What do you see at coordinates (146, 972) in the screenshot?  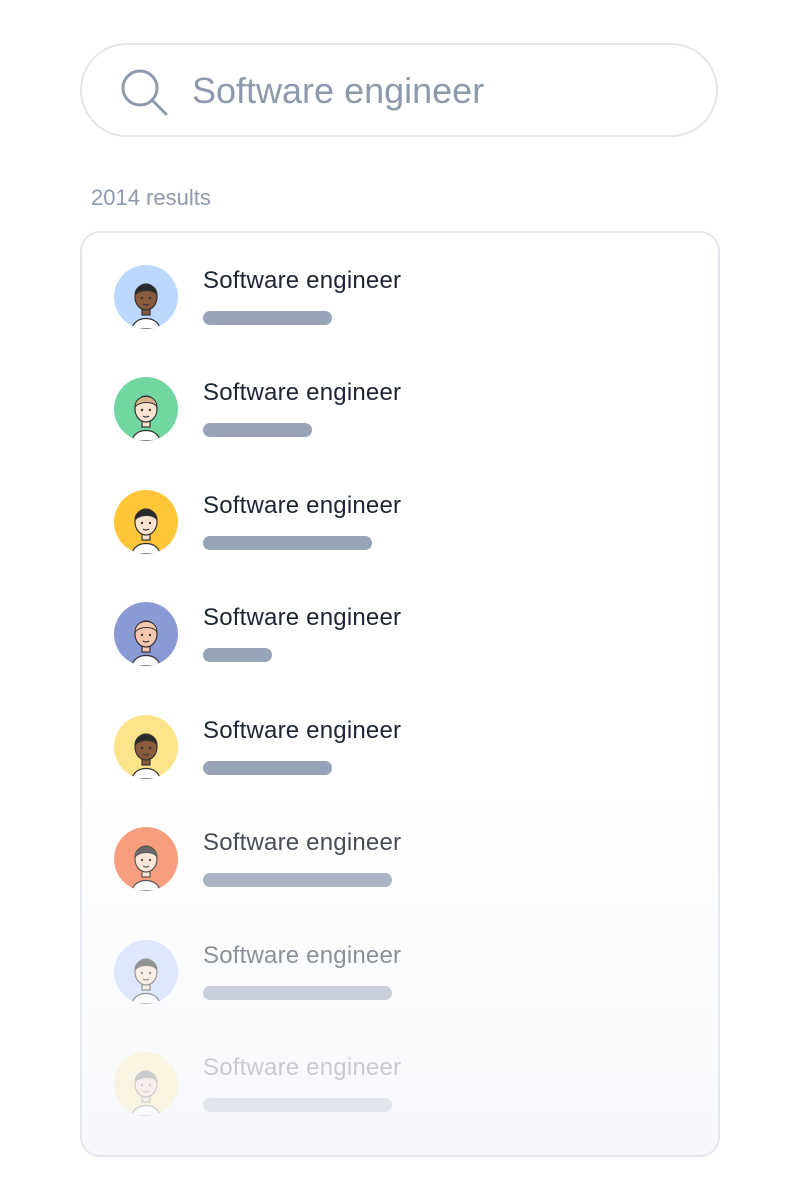 I see `woman-long-hair-avatar-icon` at bounding box center [146, 972].